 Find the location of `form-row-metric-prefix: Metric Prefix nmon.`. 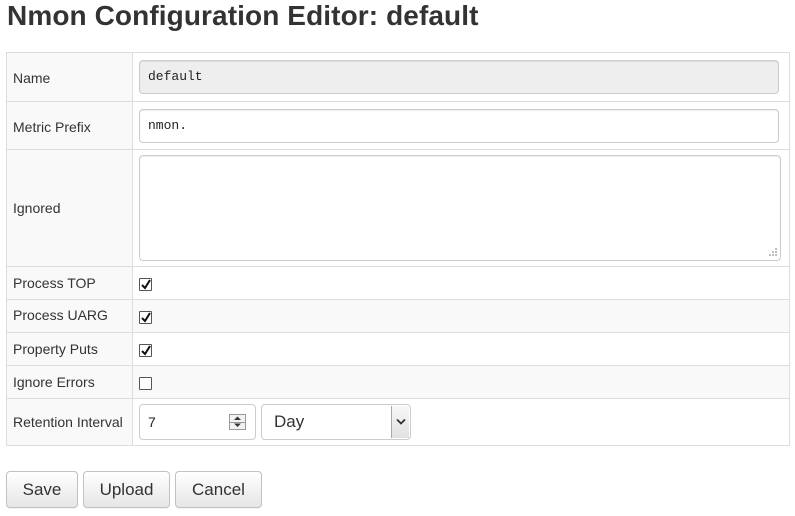

form-row-metric-prefix: Metric Prefix nmon. is located at coordinates (398, 125).